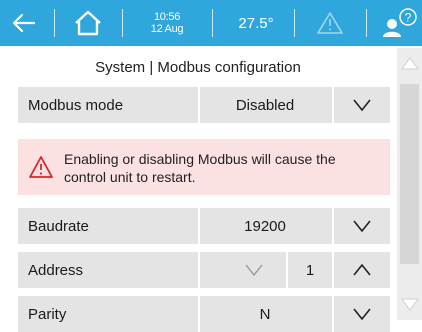 The width and height of the screenshot is (422, 332). I want to click on time-text: 10:56, so click(167, 17).